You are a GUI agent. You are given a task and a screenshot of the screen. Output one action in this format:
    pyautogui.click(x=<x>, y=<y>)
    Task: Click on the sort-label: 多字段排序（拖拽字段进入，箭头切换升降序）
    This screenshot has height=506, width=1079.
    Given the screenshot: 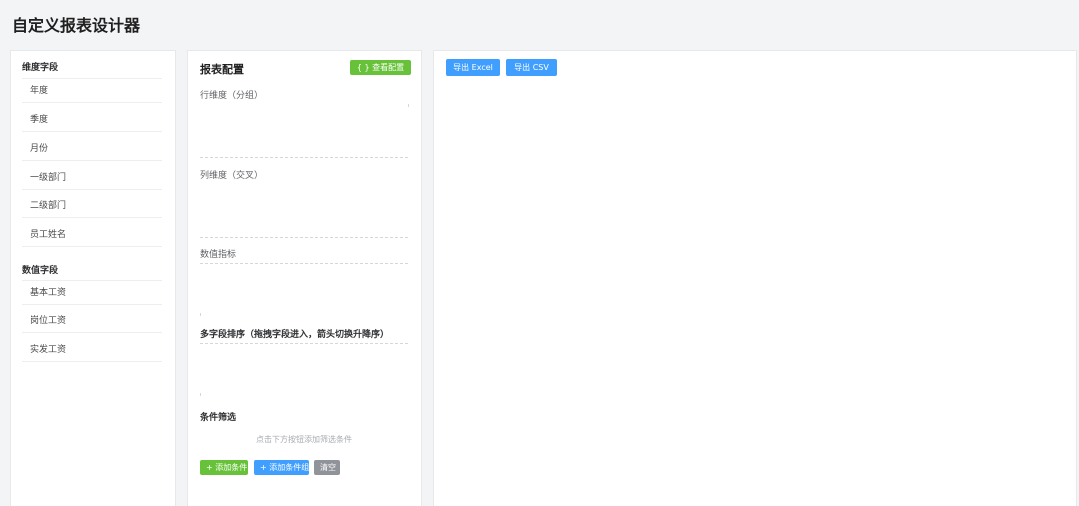 What is the action you would take?
    pyautogui.click(x=295, y=335)
    